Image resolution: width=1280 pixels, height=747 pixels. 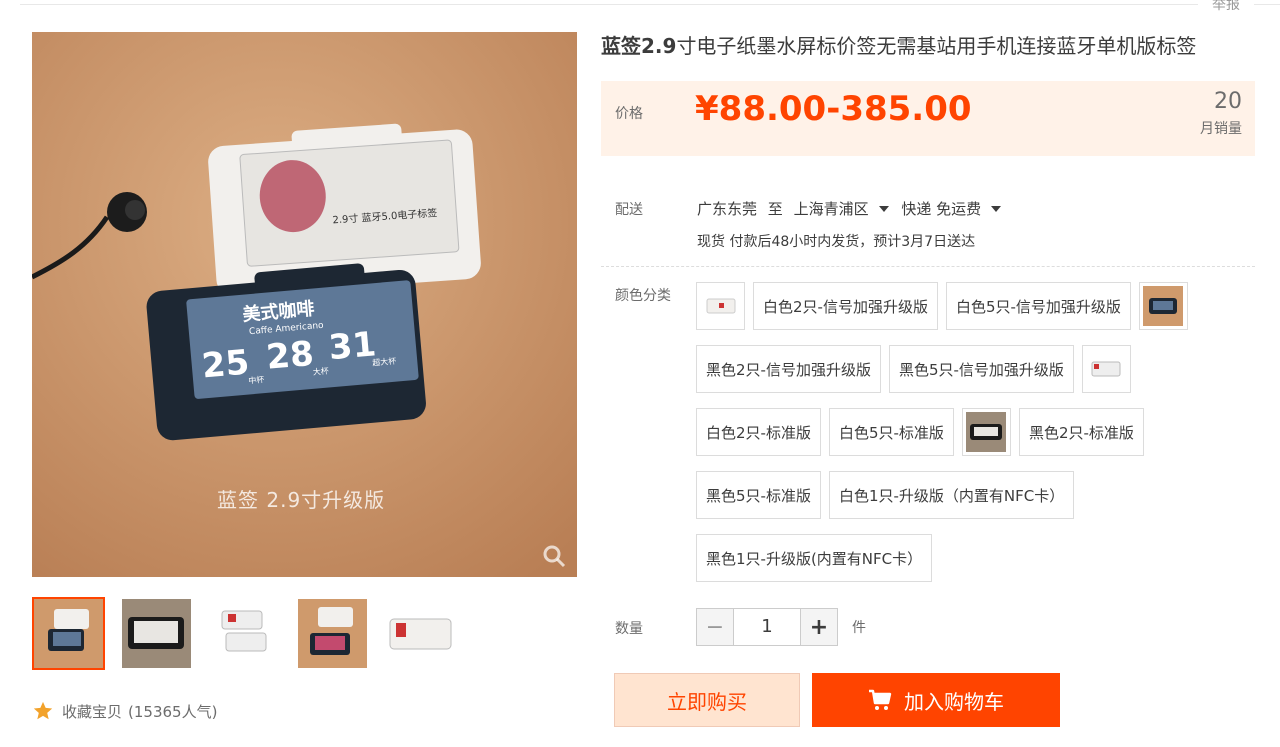 I want to click on image-caption: 蓝签 2.9寸升级版, so click(x=301, y=500).